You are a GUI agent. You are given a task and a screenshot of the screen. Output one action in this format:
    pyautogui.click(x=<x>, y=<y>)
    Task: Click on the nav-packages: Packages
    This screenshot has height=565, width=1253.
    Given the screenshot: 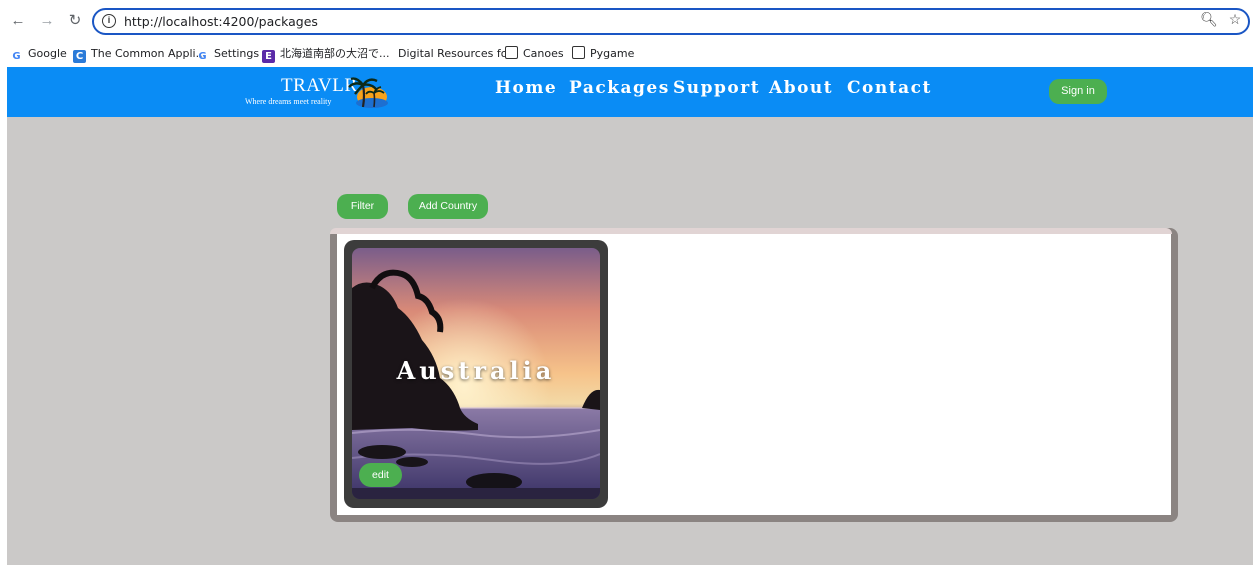 What is the action you would take?
    pyautogui.click(x=619, y=91)
    